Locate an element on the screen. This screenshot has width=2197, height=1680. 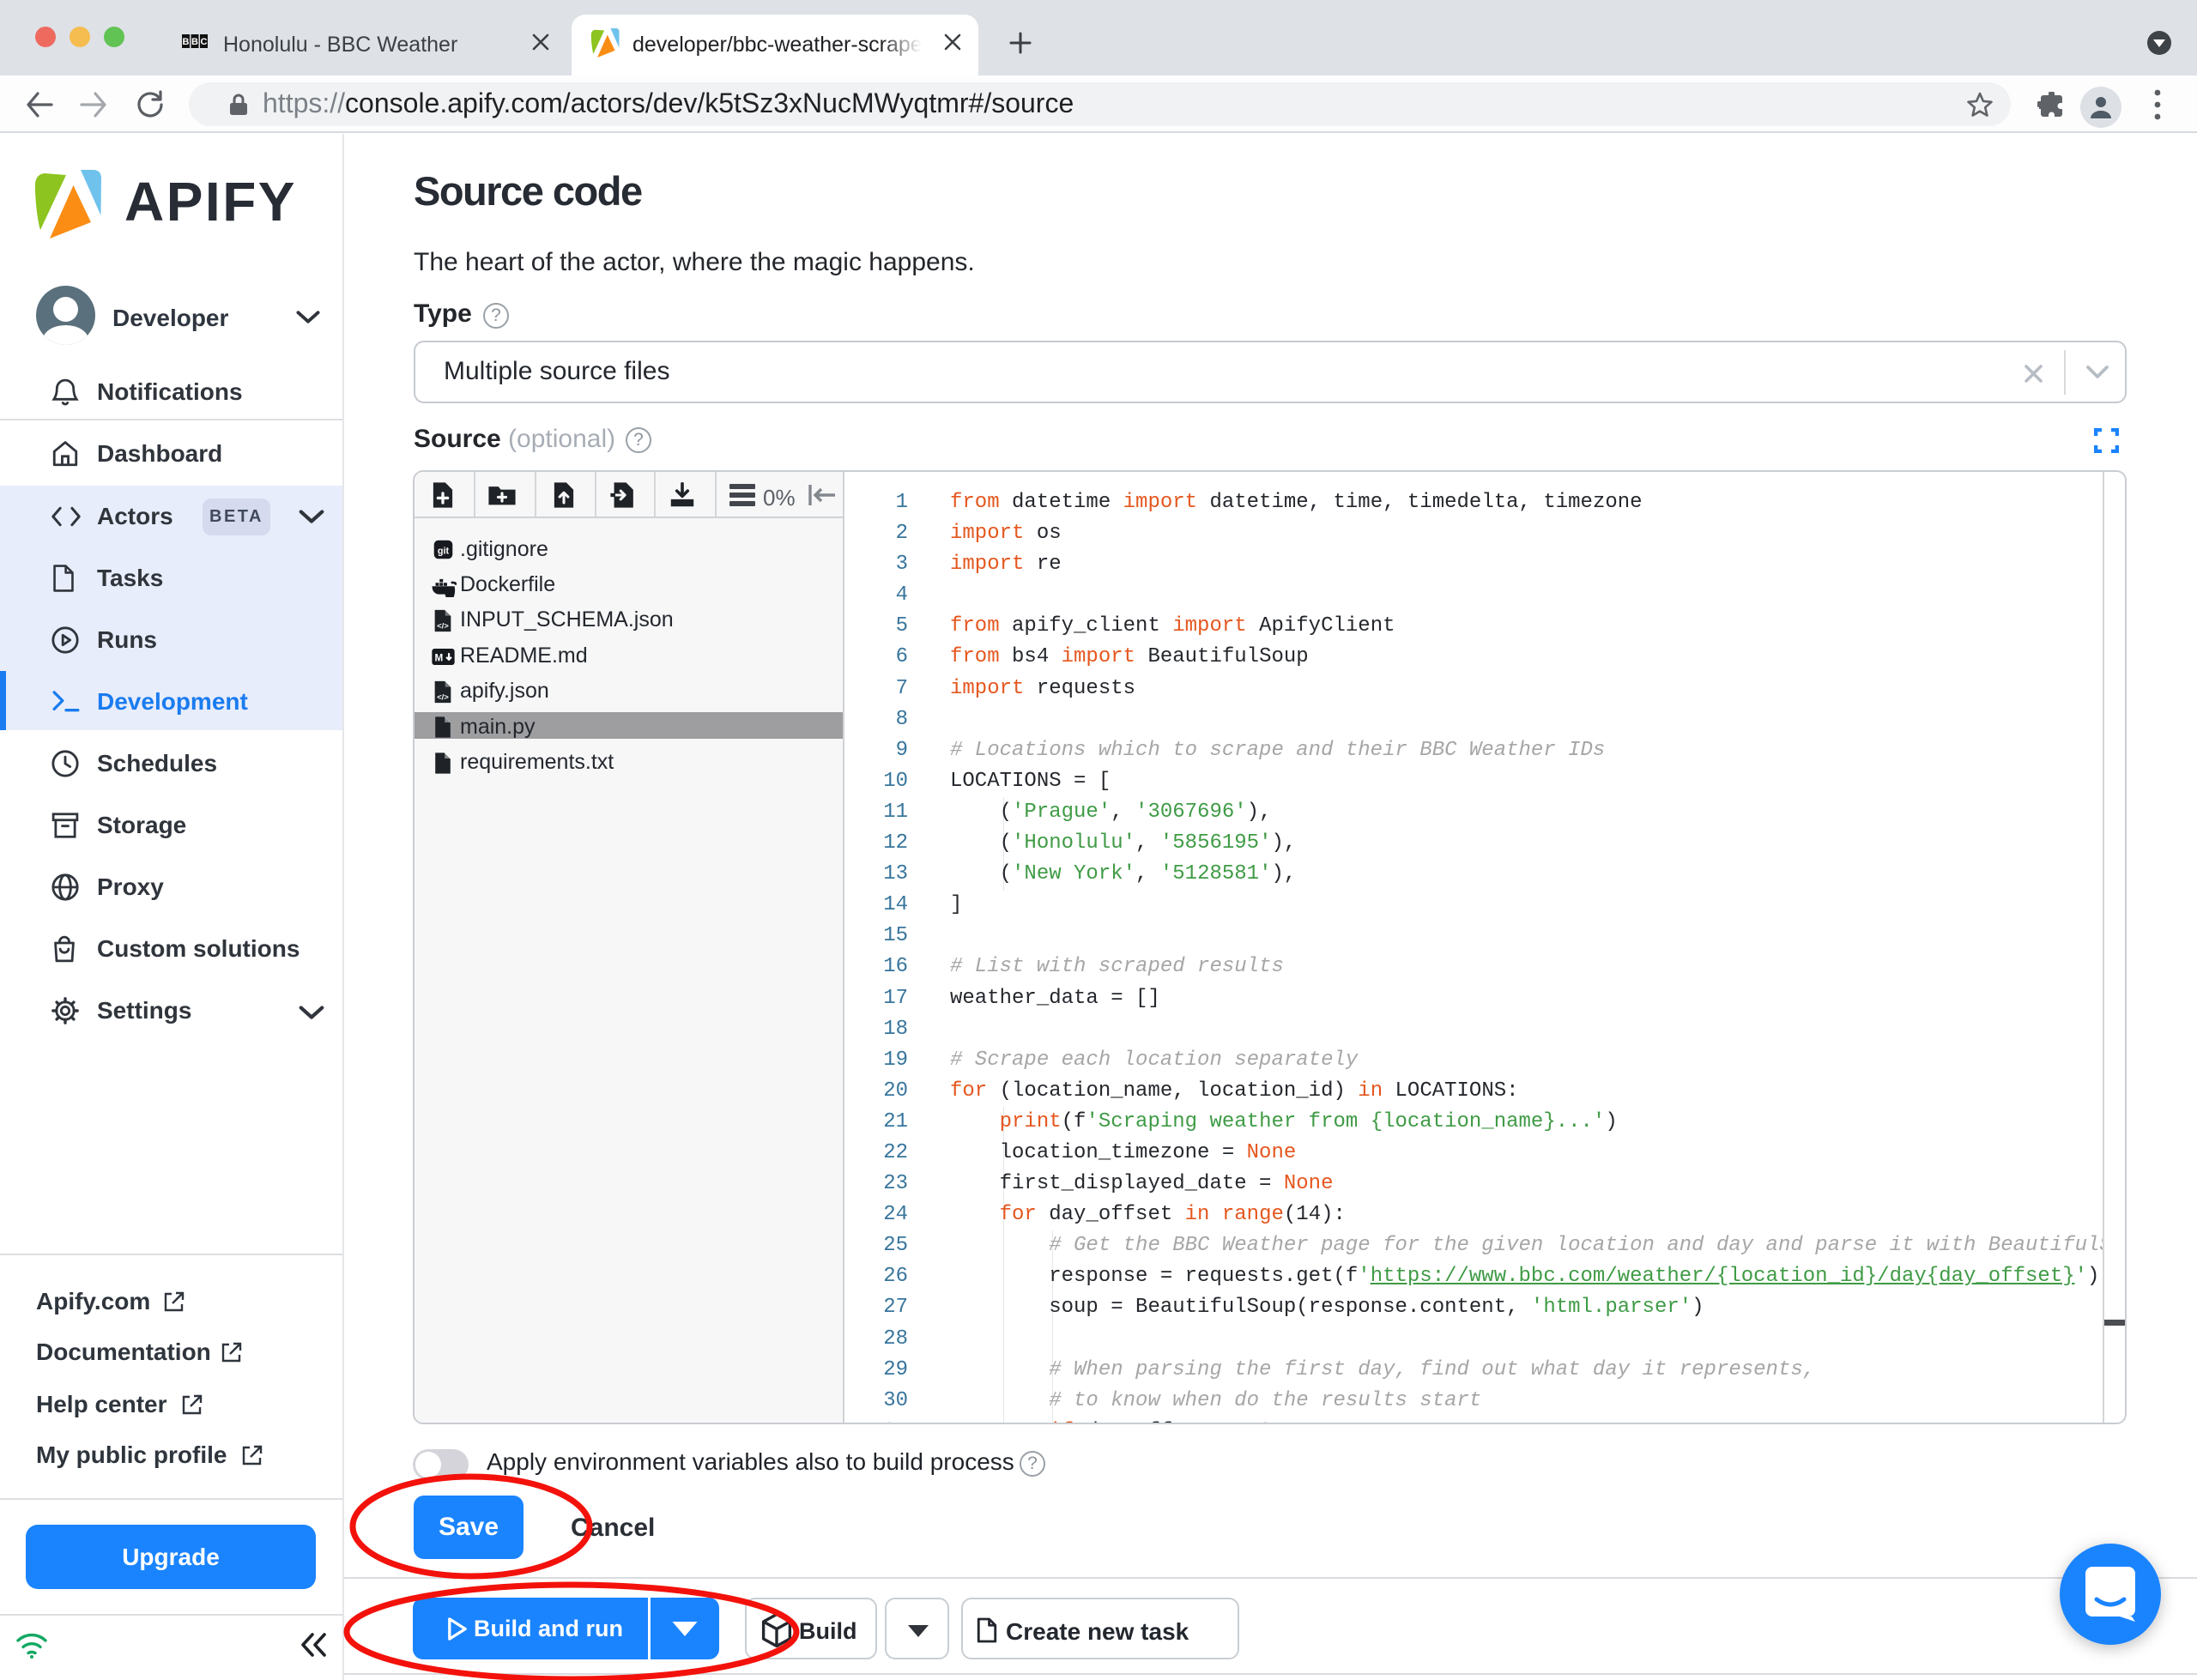
svg-text: C is located at coordinates (204, 42).